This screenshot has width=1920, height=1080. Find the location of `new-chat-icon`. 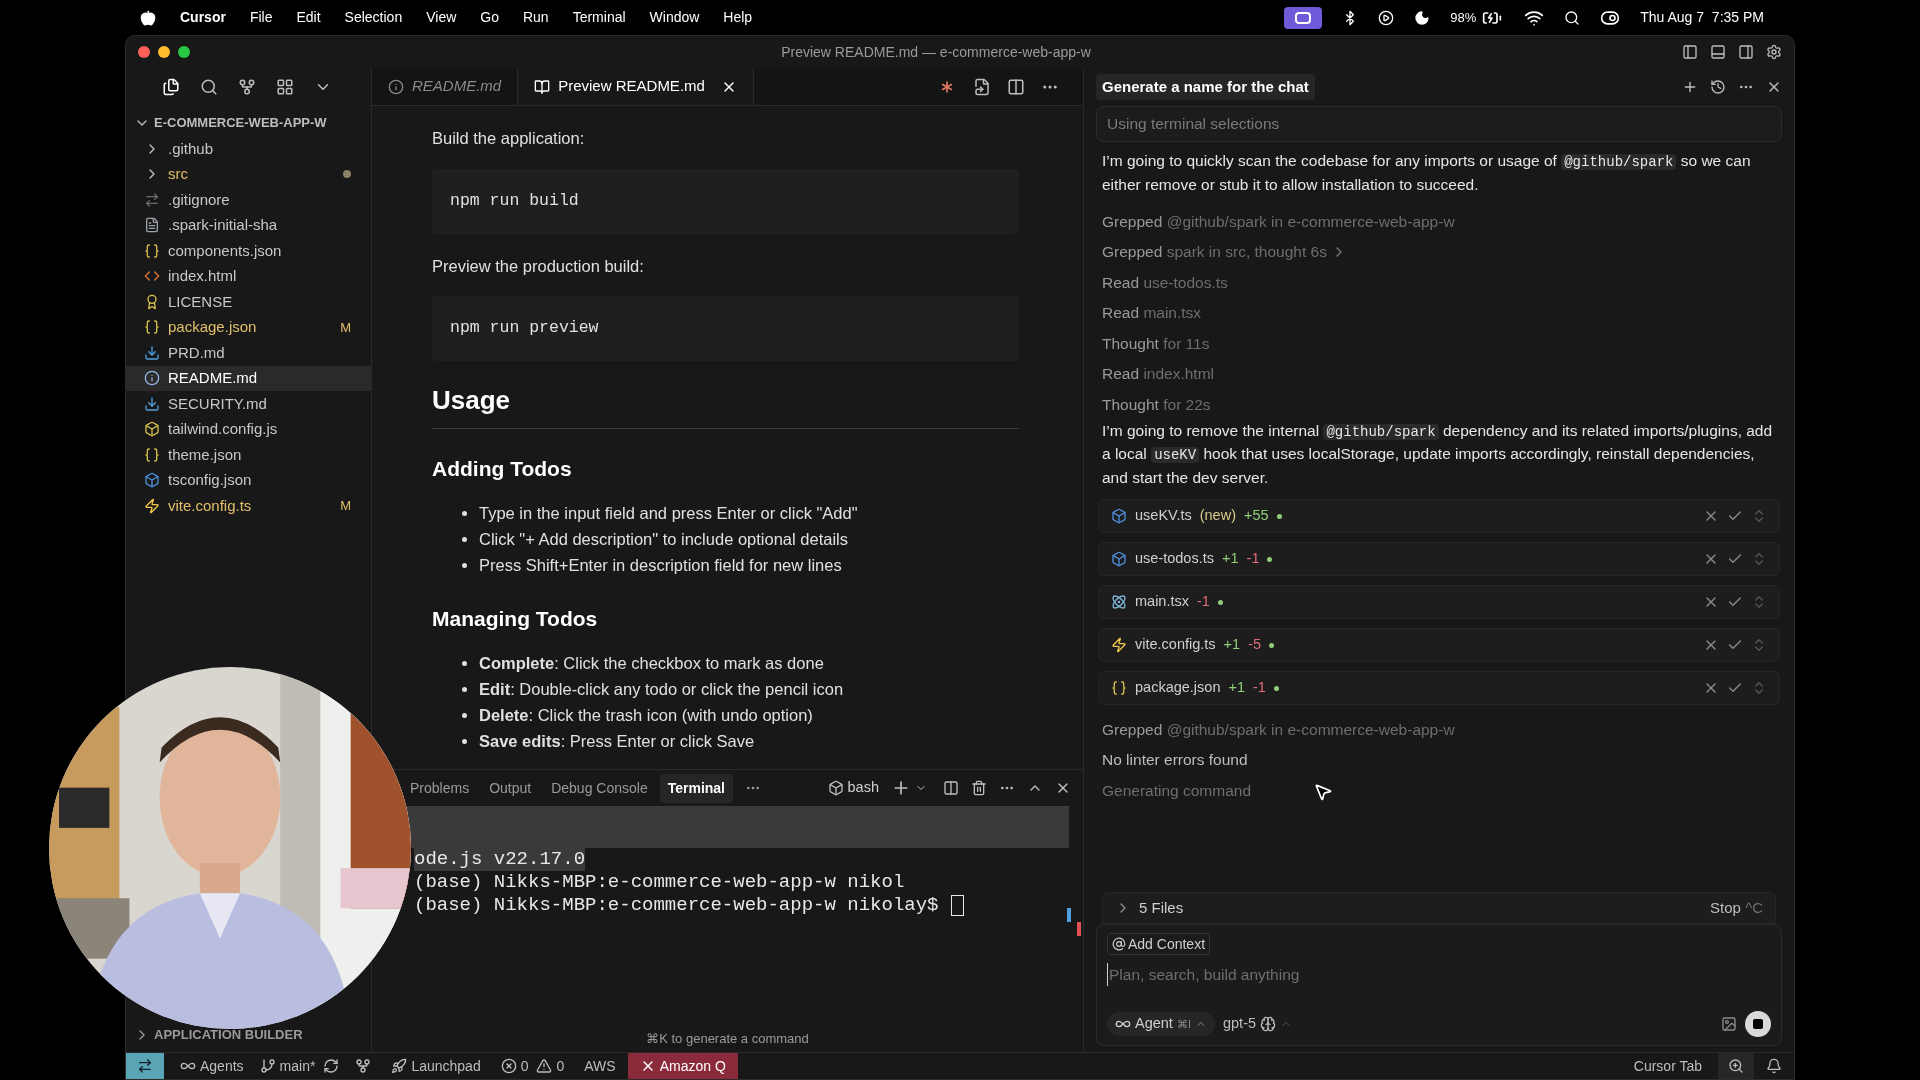

new-chat-icon is located at coordinates (1690, 87).